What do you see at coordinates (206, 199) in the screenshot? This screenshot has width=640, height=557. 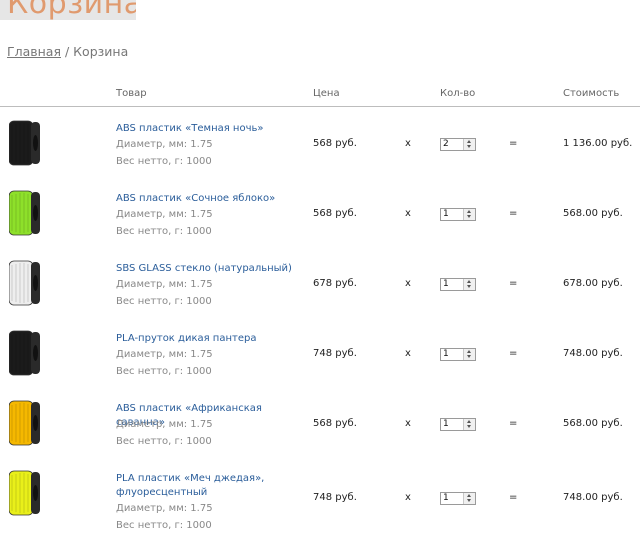 I see `product-name-link: ABS пластик «Сочное яблоко»` at bounding box center [206, 199].